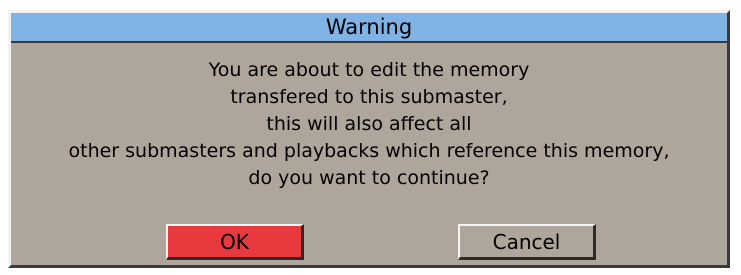 The width and height of the screenshot is (741, 275). Describe the element at coordinates (369, 70) in the screenshot. I see `message-line-1: You are about to edit the memory` at that location.